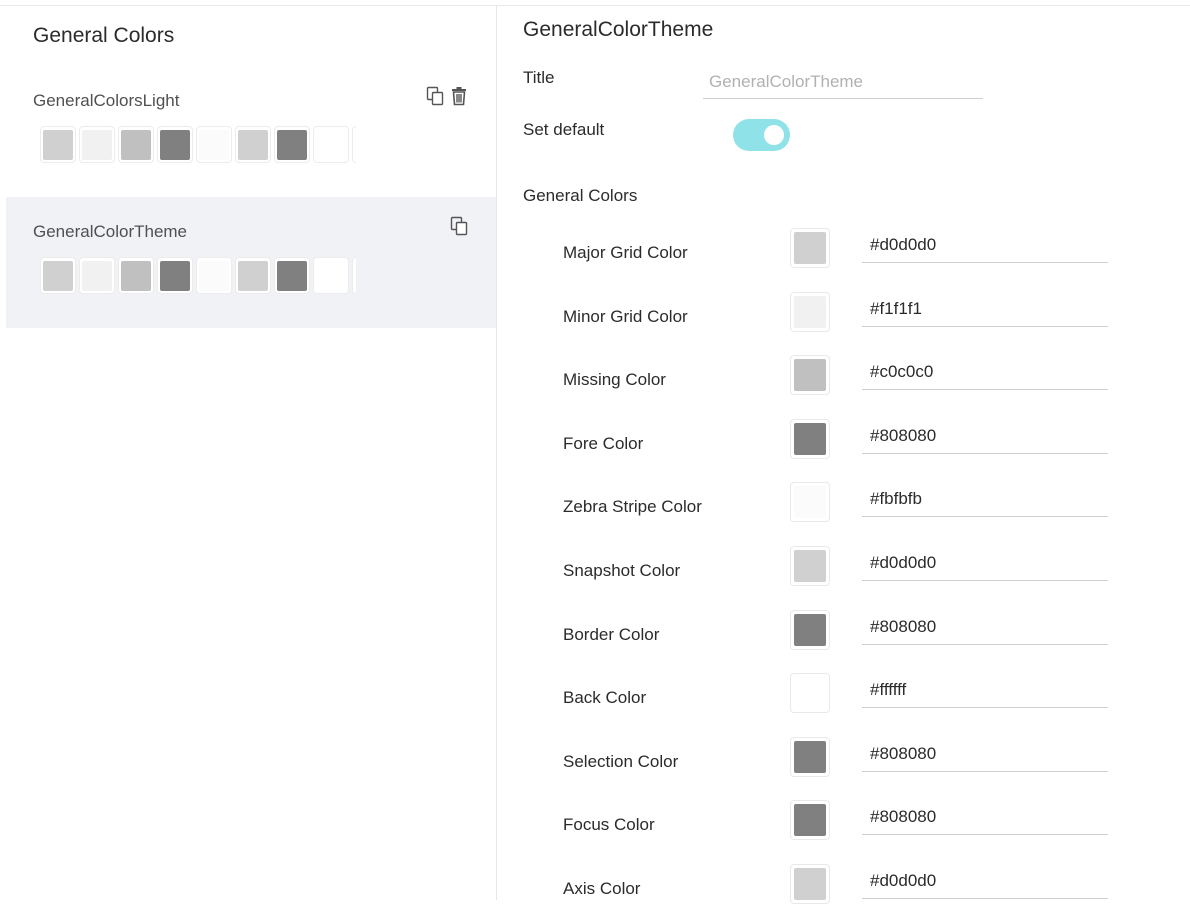 The height and width of the screenshot is (916, 1190). Describe the element at coordinates (856, 884) in the screenshot. I see `color-row: Axis Color #d0d0d0` at that location.